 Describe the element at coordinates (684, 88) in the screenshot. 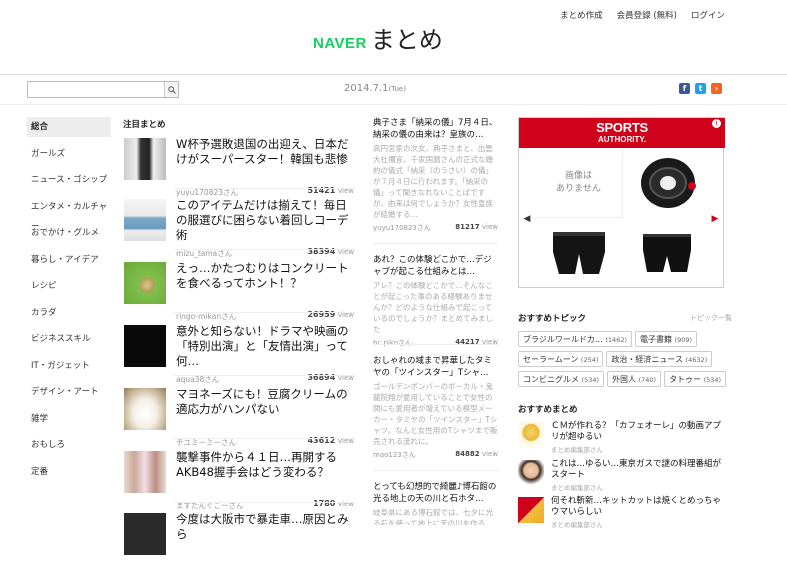

I see `facebook-icon: f` at that location.